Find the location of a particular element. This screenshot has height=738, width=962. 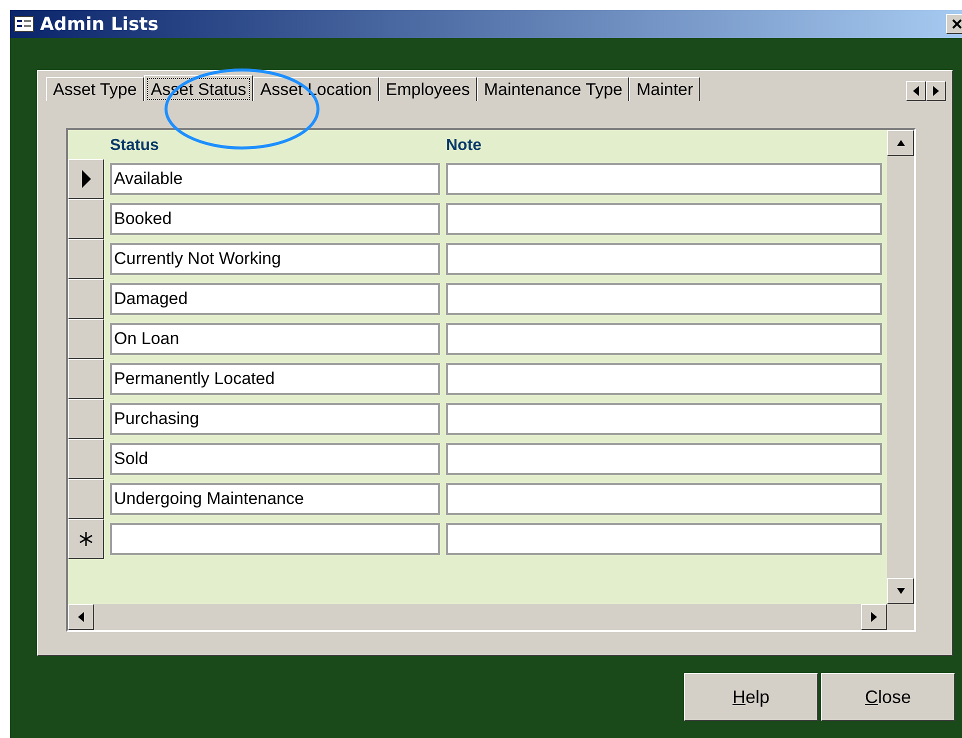

help-button: Help is located at coordinates (751, 697).